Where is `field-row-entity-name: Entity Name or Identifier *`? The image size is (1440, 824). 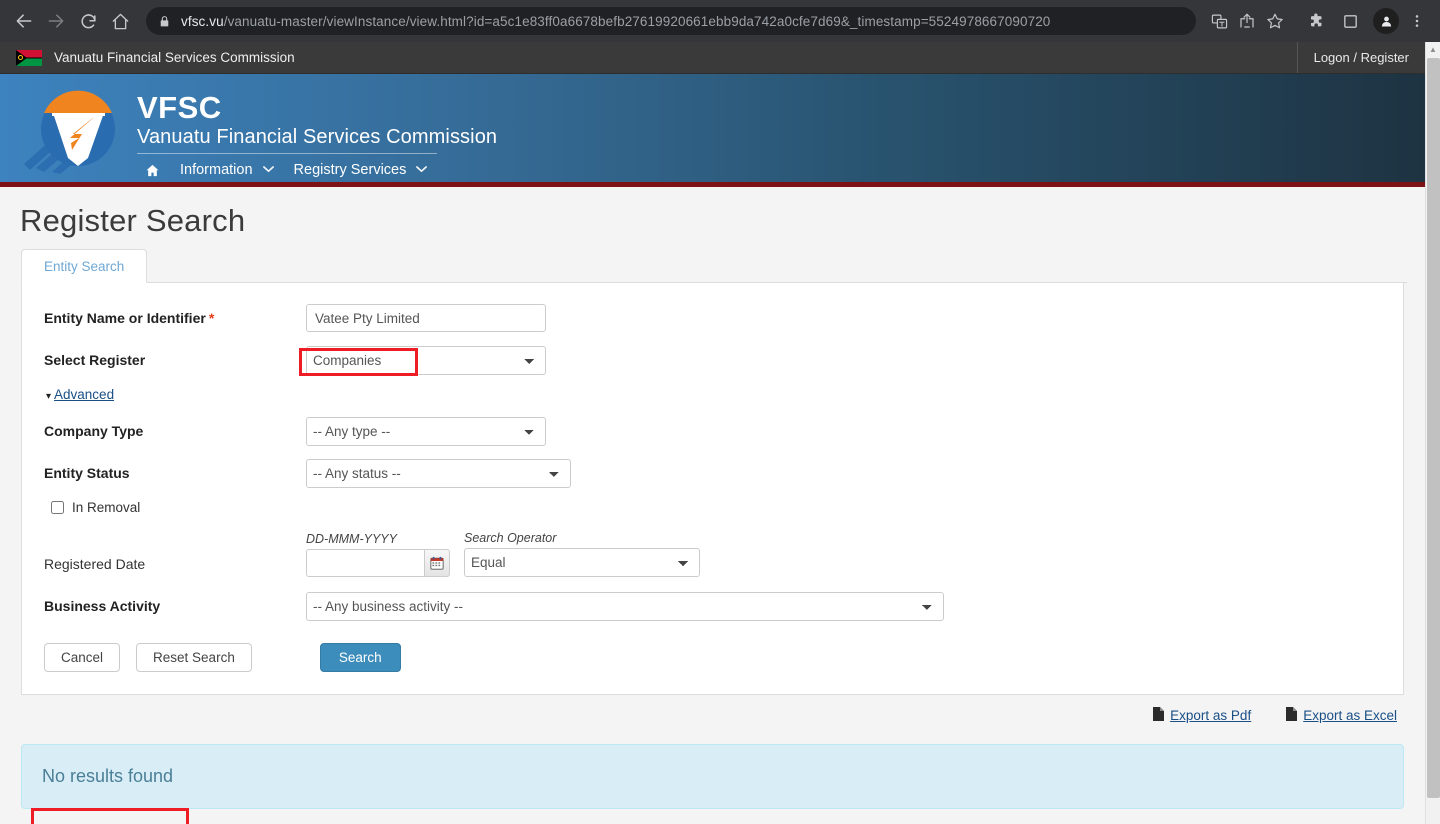 field-row-entity-name: Entity Name or Identifier * is located at coordinates (712, 318).